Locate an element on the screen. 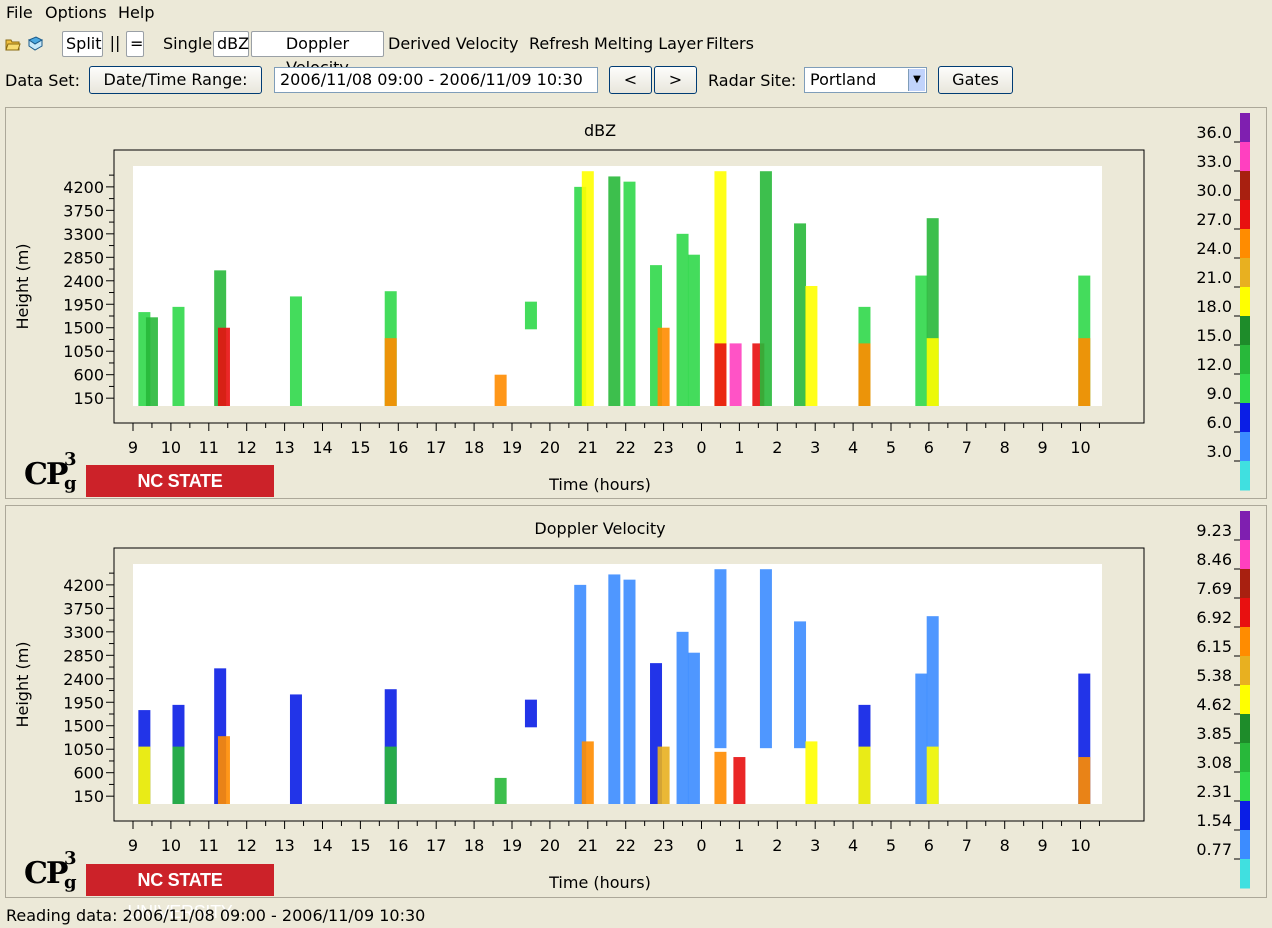 The image size is (1272, 928). colorbar-label: 1.54 is located at coordinates (1214, 820).